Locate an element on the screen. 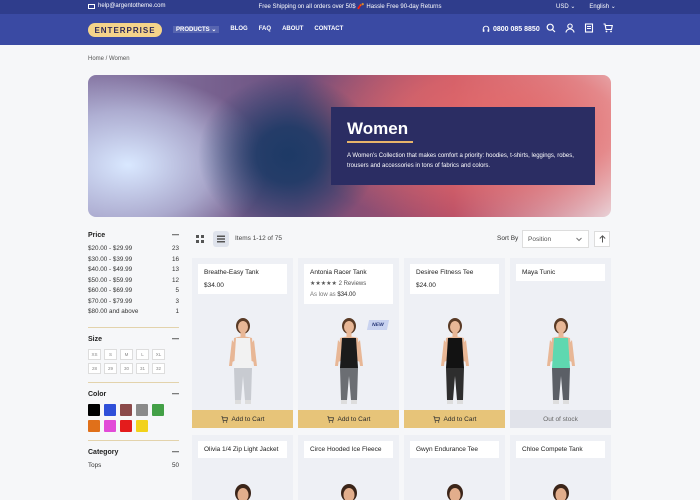  category-filter-header: Category — is located at coordinates (133, 452).